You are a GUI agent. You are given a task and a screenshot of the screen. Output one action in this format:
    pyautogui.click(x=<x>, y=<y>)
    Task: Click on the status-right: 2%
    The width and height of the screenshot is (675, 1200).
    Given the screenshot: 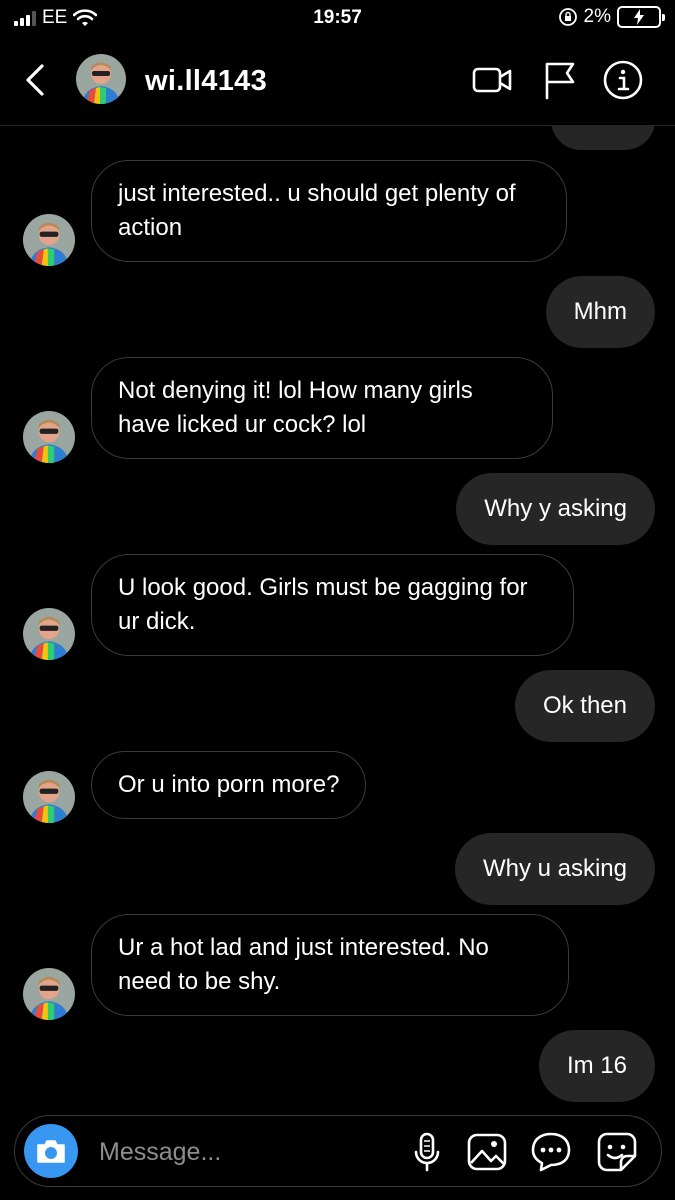 What is the action you would take?
    pyautogui.click(x=611, y=17)
    